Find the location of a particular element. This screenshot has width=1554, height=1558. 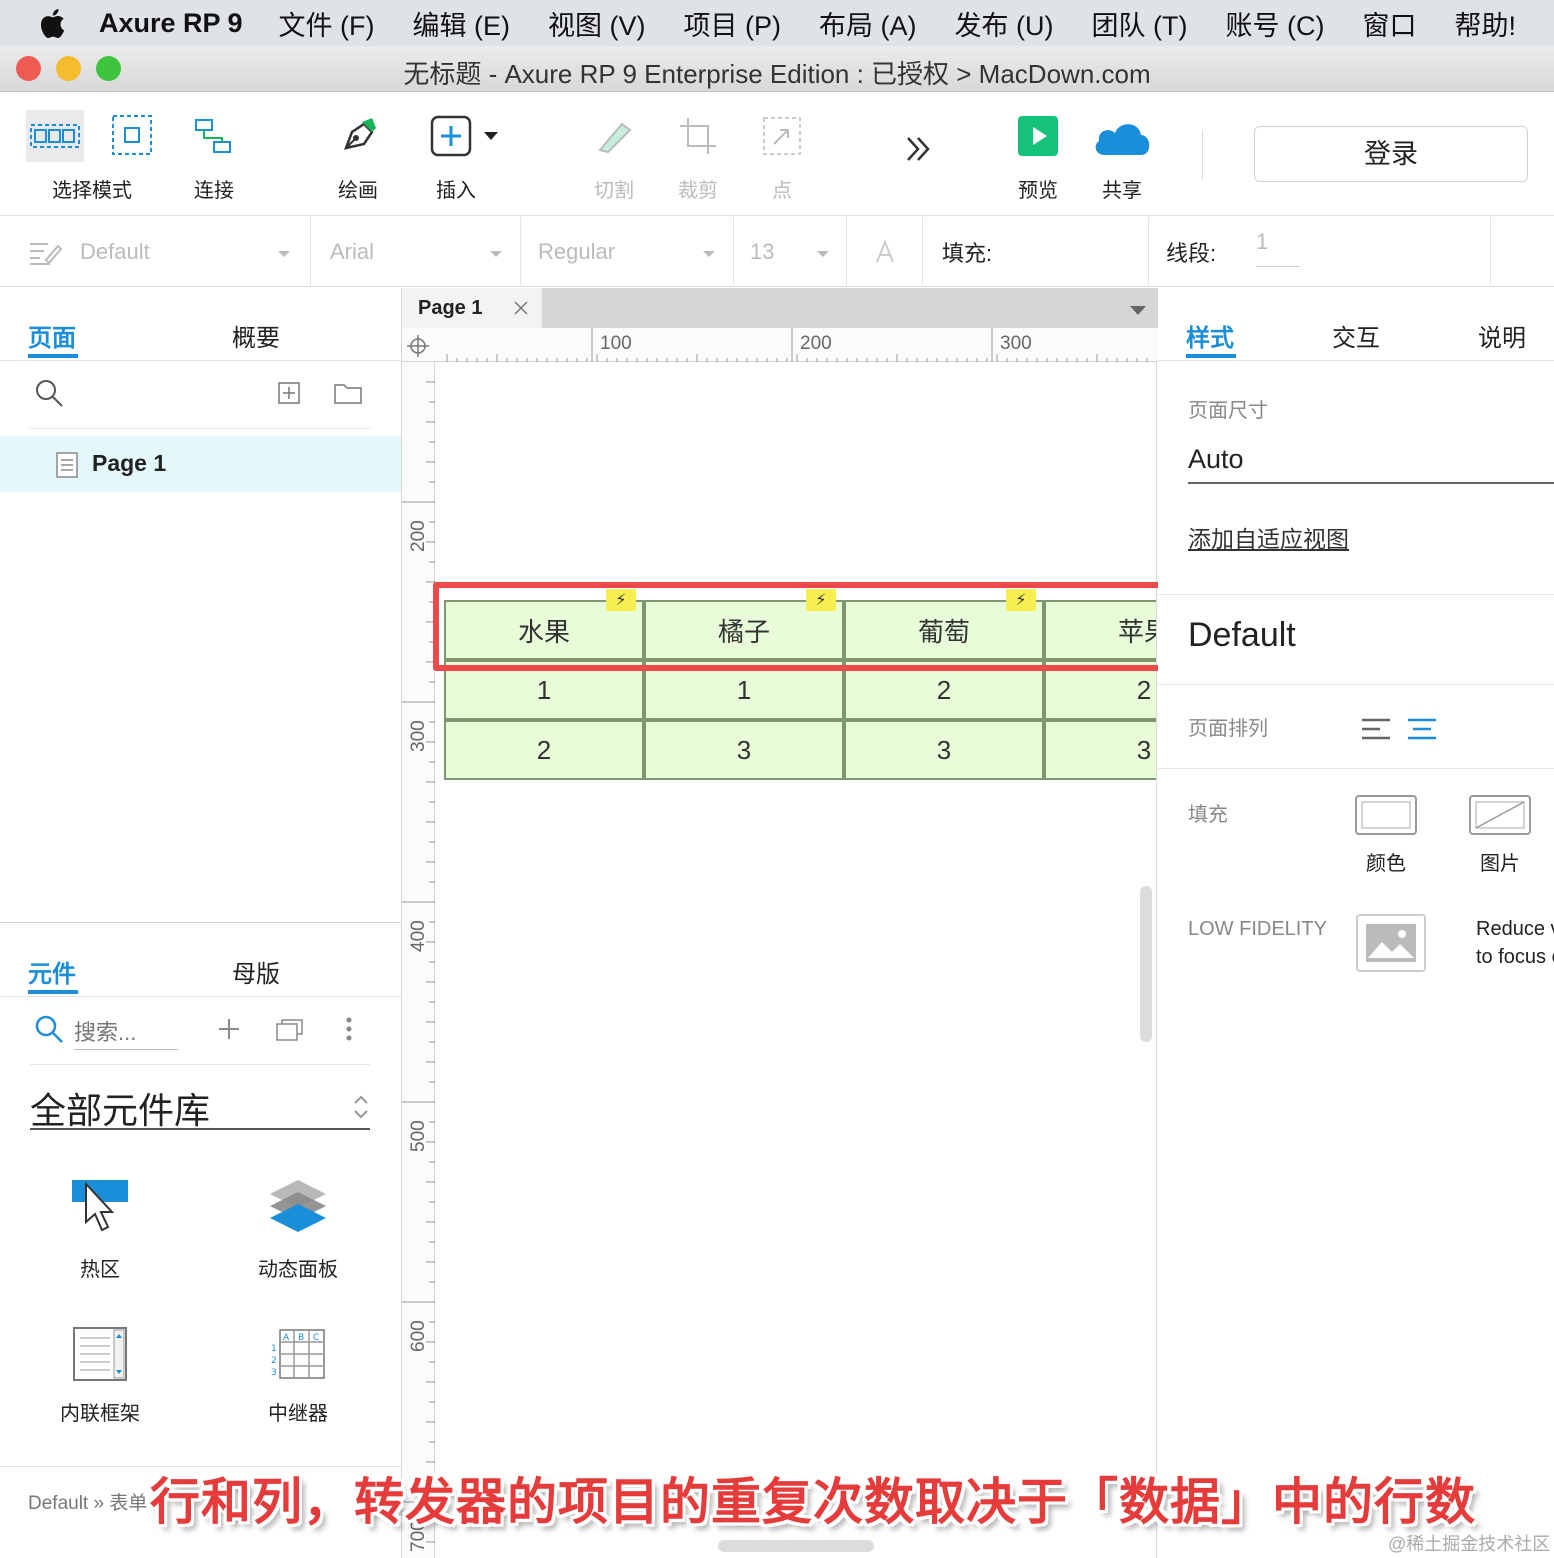

menu-project: 项目 (P) is located at coordinates (733, 23).